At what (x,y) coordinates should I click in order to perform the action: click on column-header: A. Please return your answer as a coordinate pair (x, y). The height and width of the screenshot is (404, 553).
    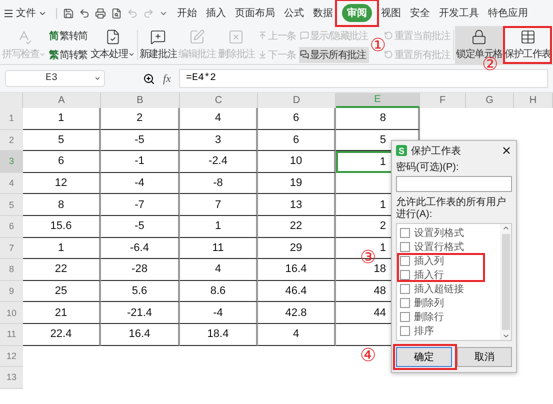
    Looking at the image, I should click on (62, 100).